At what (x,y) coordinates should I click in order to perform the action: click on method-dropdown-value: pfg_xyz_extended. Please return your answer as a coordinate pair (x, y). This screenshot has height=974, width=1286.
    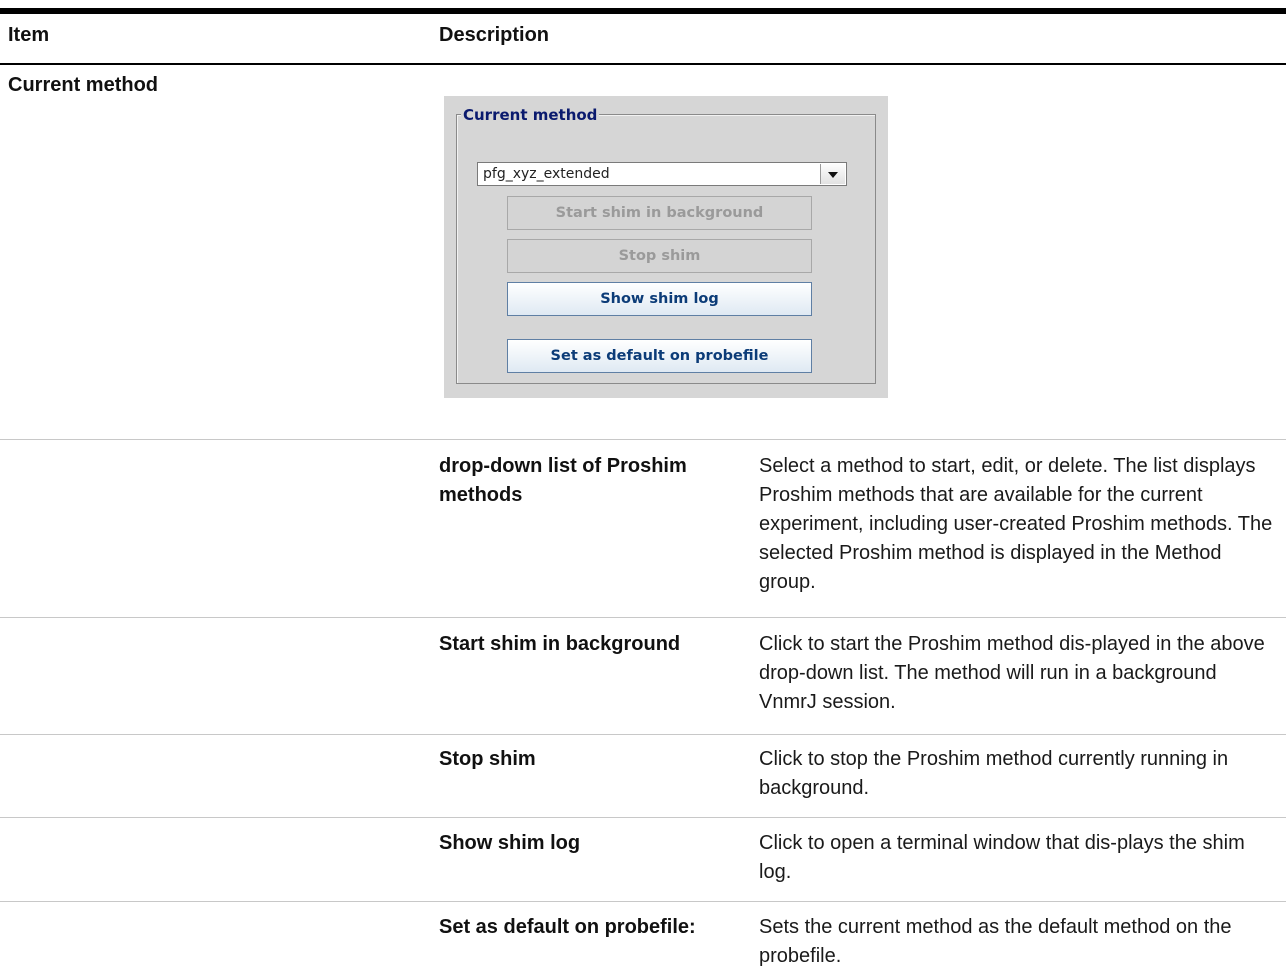
    Looking at the image, I should click on (546, 174).